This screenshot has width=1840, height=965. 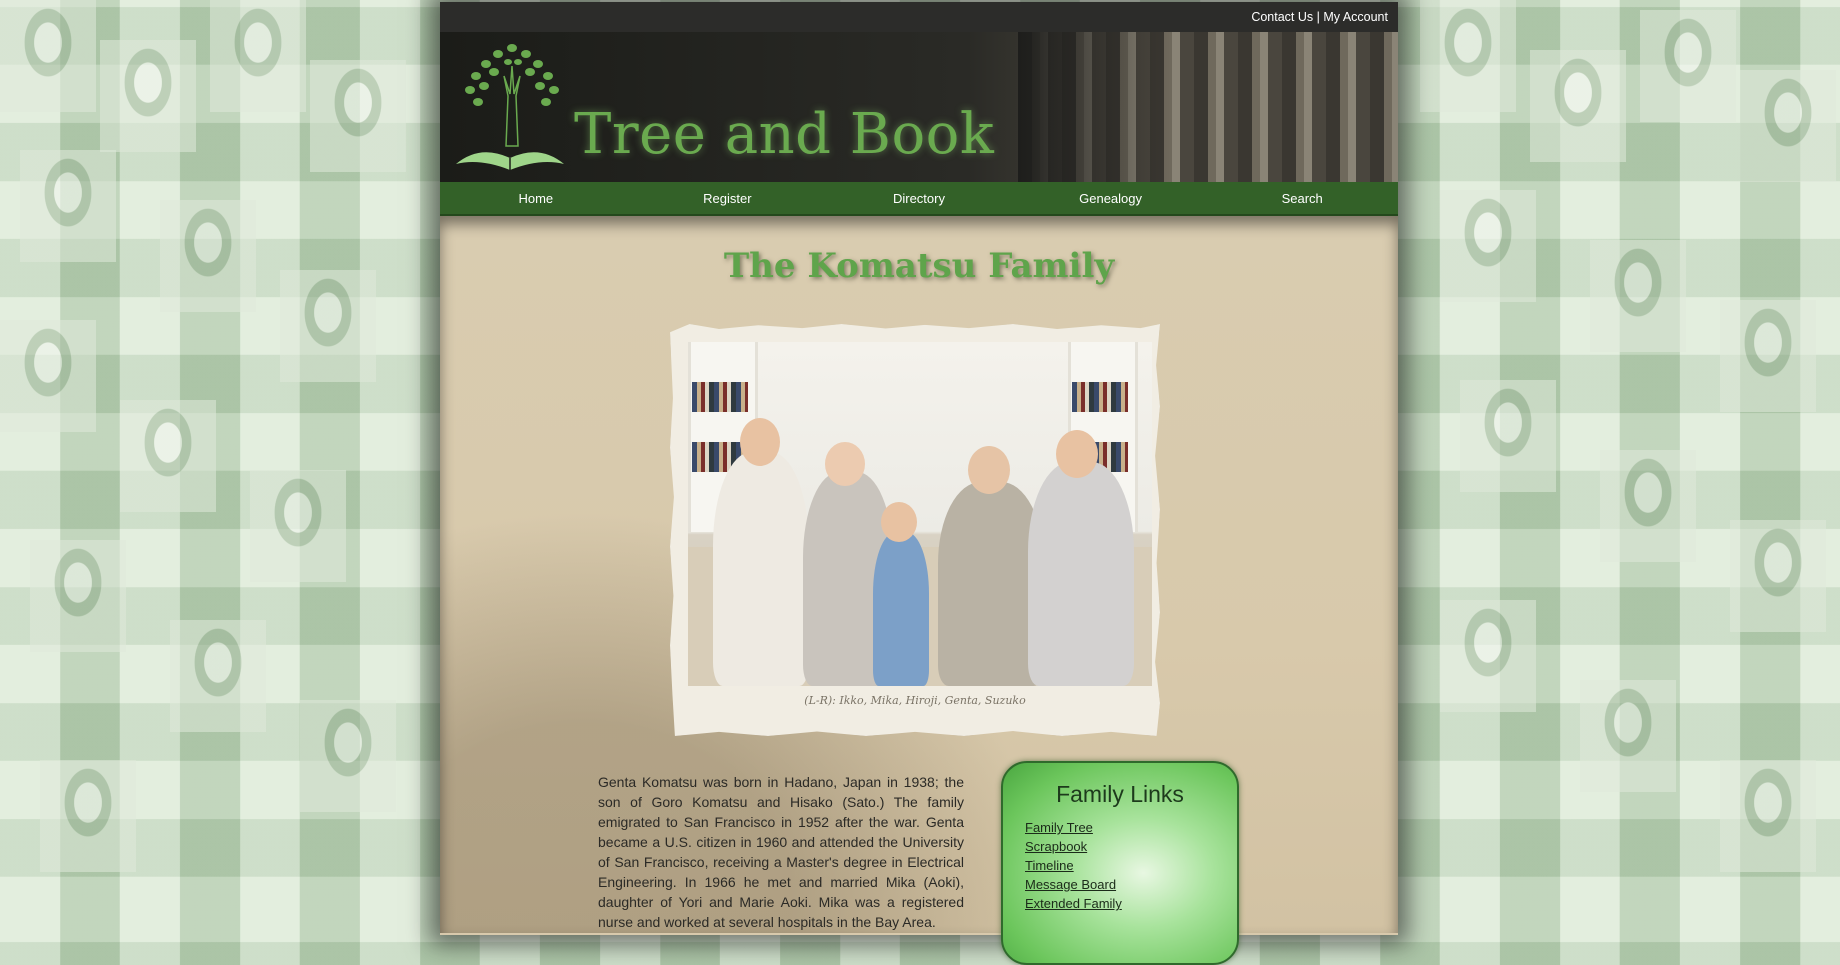 What do you see at coordinates (784, 134) in the screenshot?
I see `site-title: Tree and Book` at bounding box center [784, 134].